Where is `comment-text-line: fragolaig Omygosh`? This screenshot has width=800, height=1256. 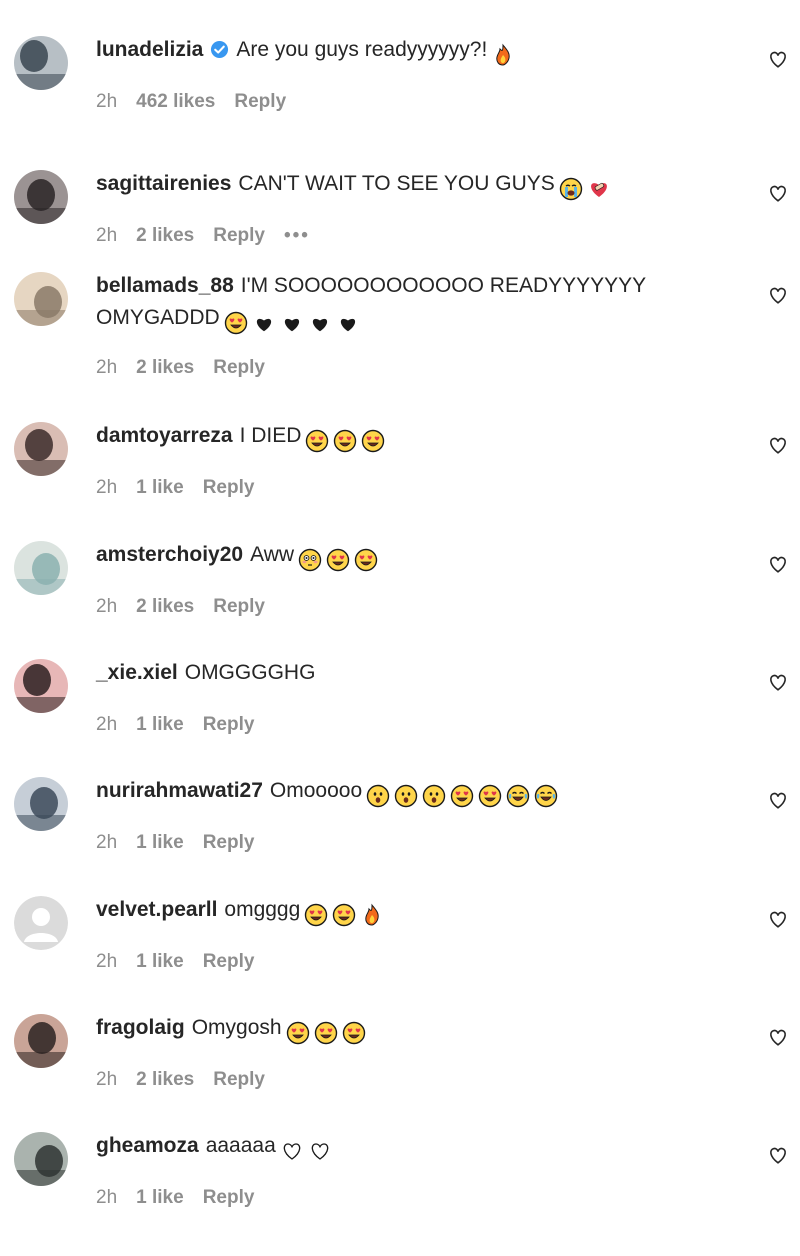
comment-text-line: fragolaig Omygosh is located at coordinates (416, 1030).